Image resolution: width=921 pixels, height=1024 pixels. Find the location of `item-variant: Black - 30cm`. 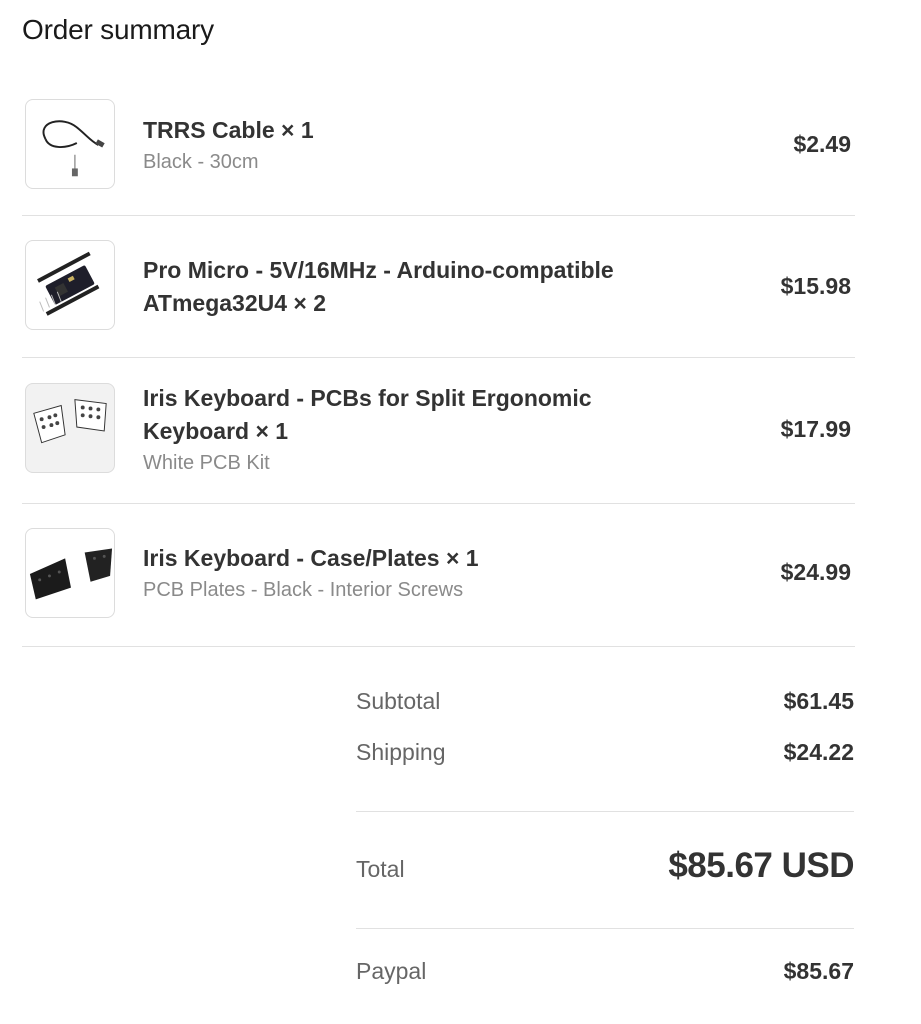

item-variant: Black - 30cm is located at coordinates (201, 162).